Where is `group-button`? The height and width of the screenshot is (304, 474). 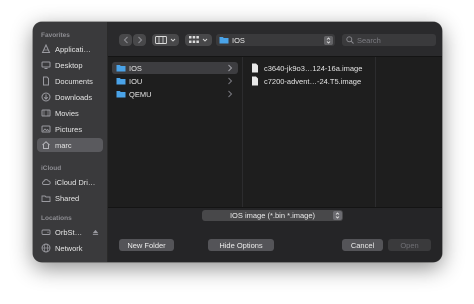 group-button is located at coordinates (198, 40).